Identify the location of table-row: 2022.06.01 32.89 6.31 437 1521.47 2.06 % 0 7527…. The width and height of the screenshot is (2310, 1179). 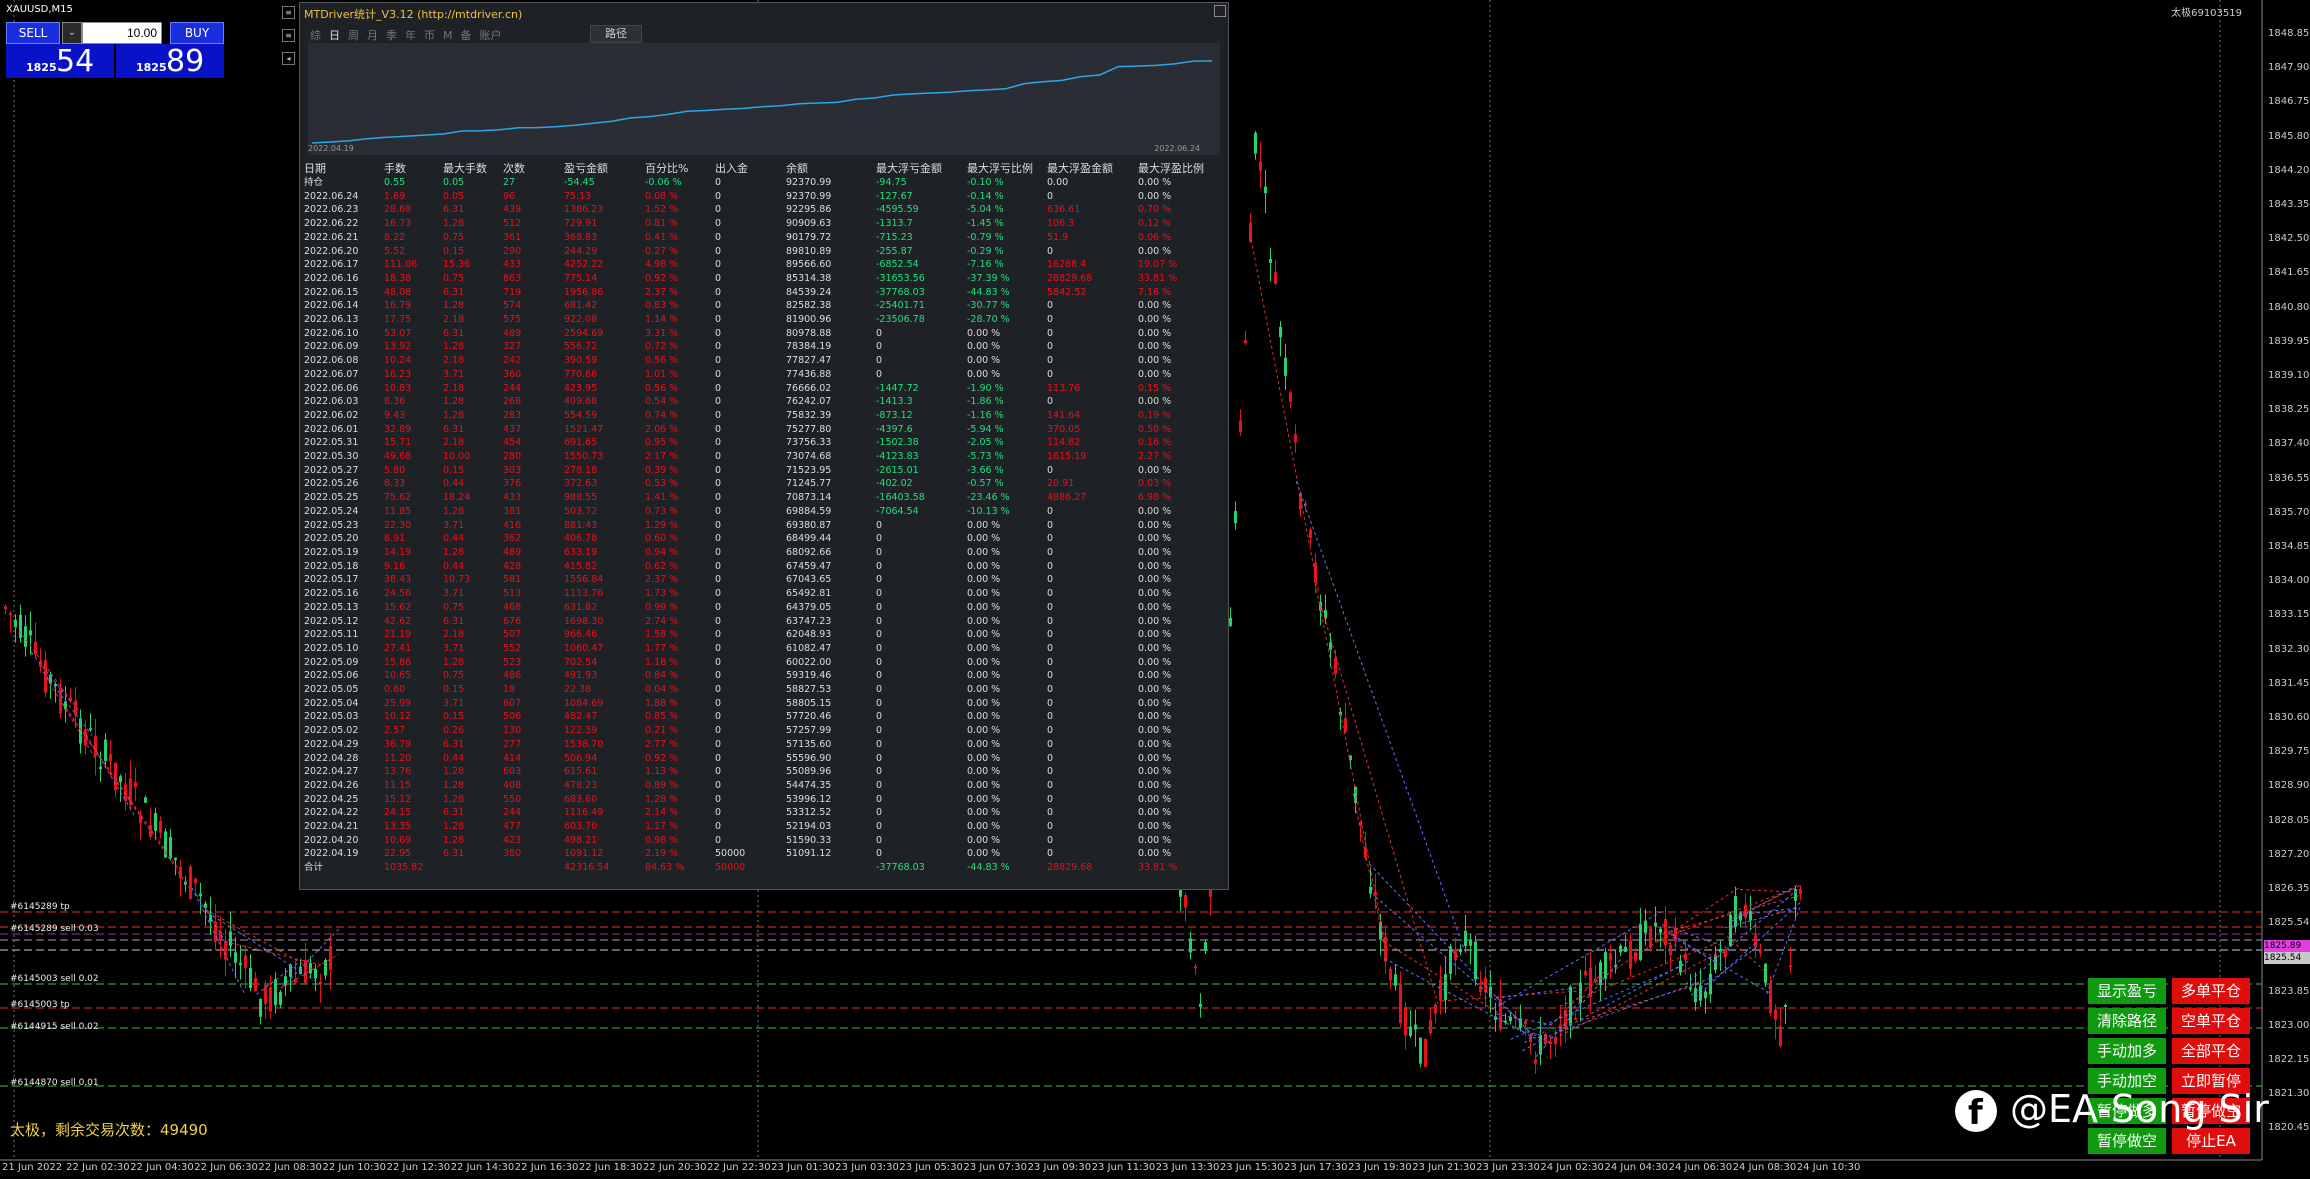
(756, 430).